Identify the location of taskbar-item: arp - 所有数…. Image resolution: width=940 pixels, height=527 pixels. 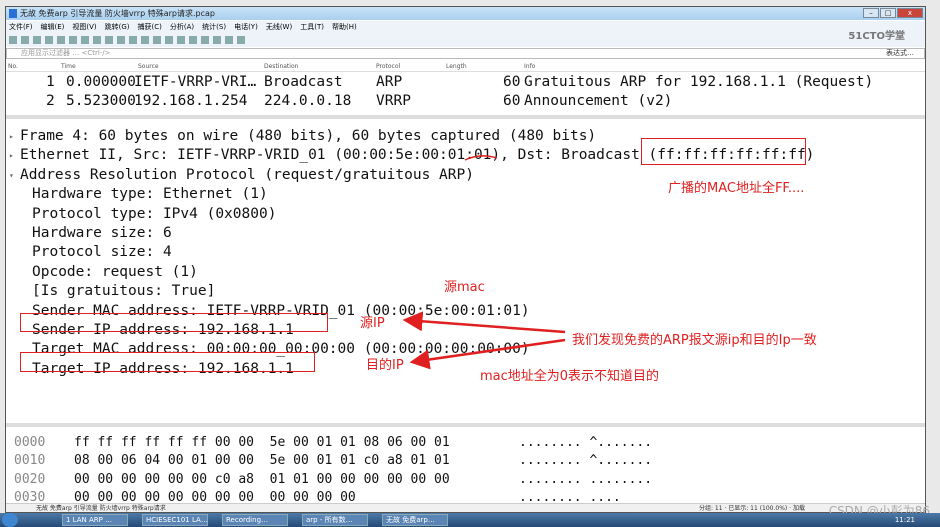
(335, 520).